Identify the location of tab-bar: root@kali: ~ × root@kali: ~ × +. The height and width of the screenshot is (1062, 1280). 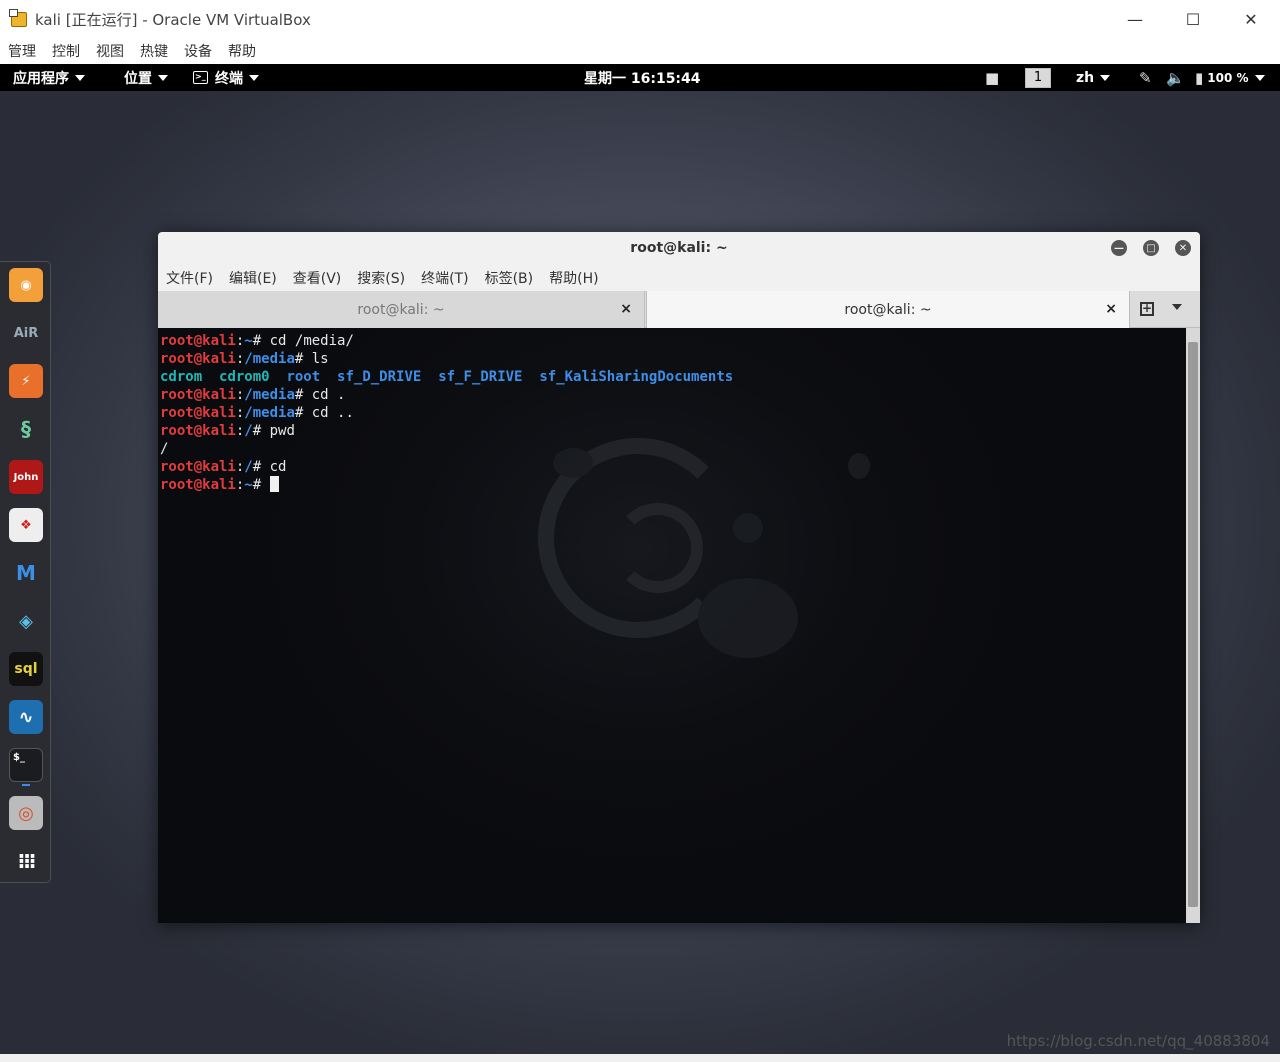
(679, 309).